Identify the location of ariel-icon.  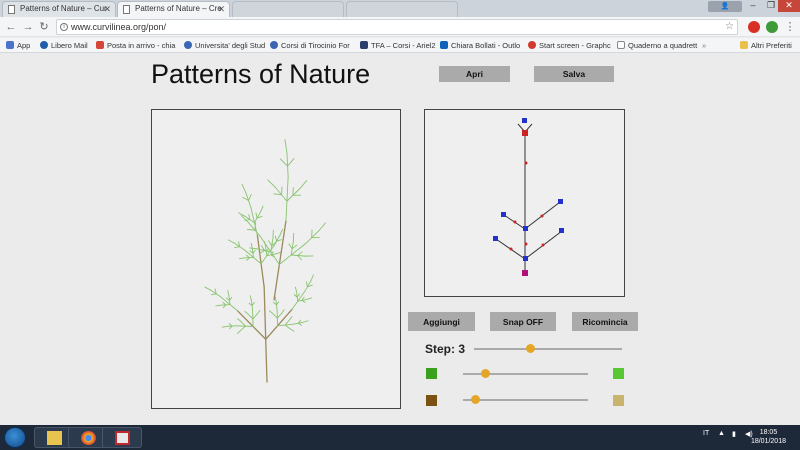
(364, 45).